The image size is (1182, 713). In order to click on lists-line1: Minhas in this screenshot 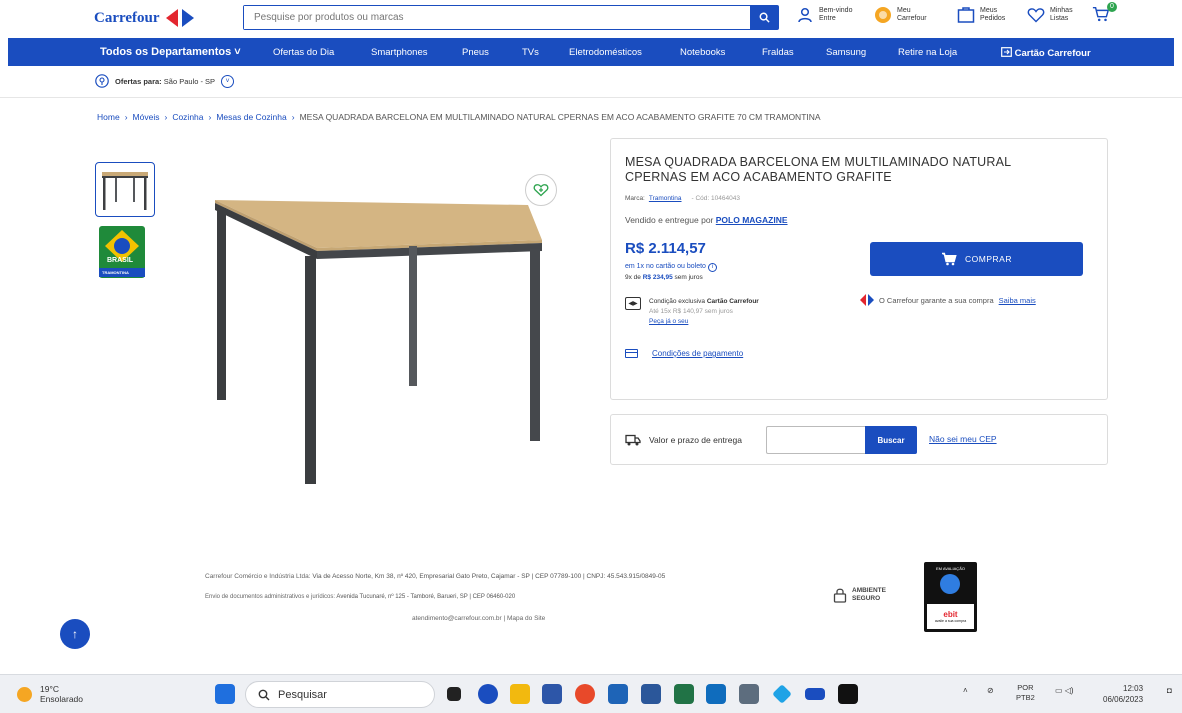, I will do `click(1061, 10)`.